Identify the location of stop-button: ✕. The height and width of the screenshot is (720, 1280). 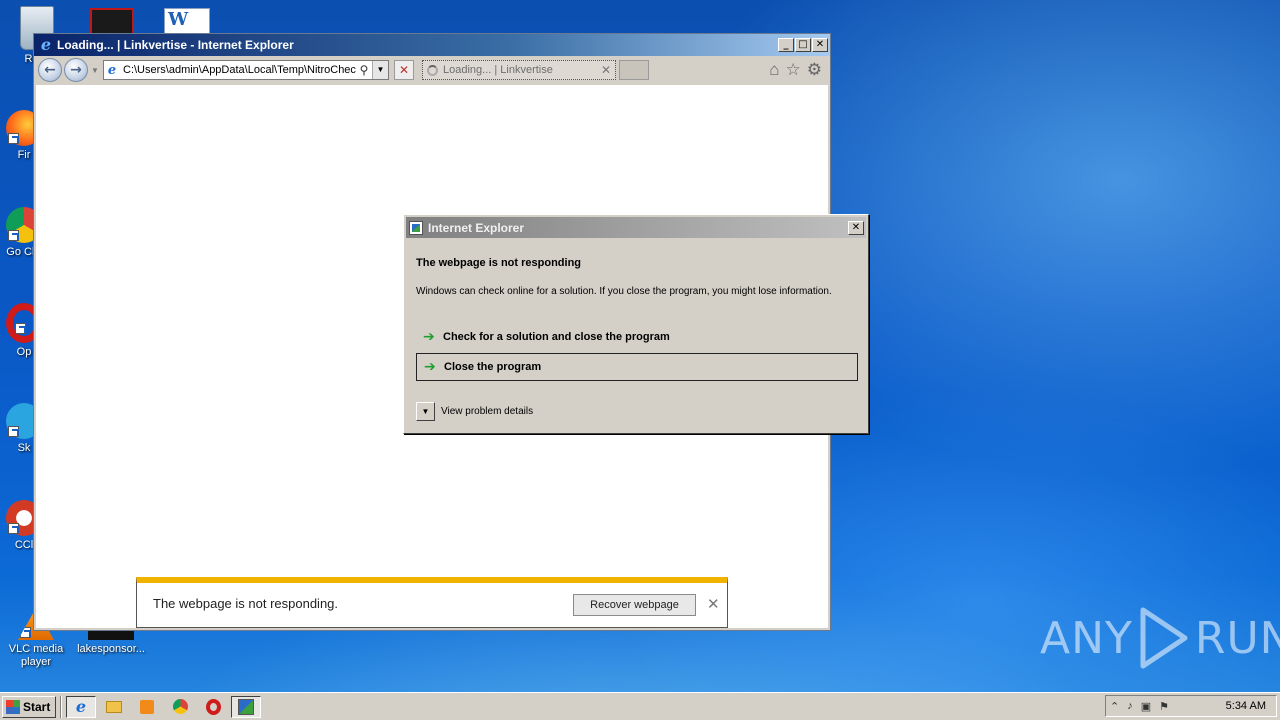
(404, 70).